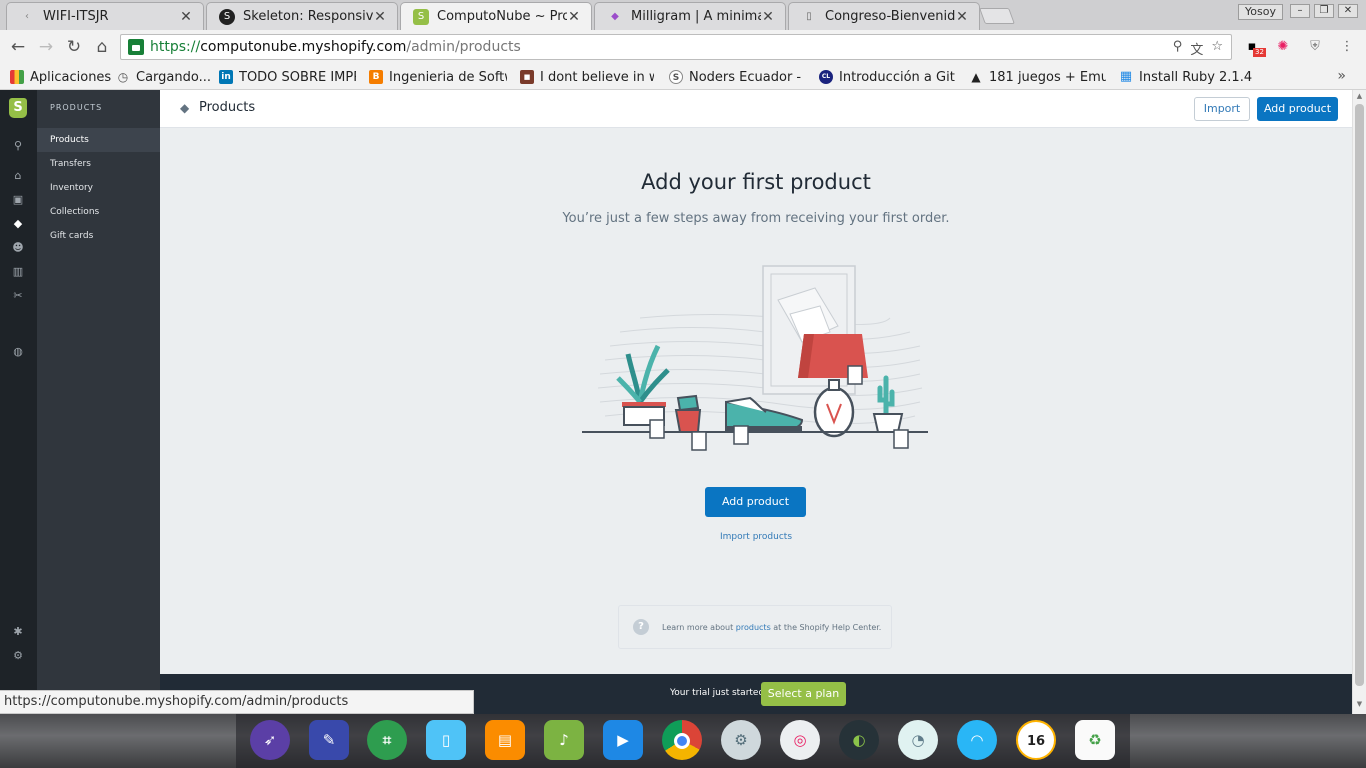  What do you see at coordinates (18, 47) in the screenshot?
I see `back-icon: ←` at bounding box center [18, 47].